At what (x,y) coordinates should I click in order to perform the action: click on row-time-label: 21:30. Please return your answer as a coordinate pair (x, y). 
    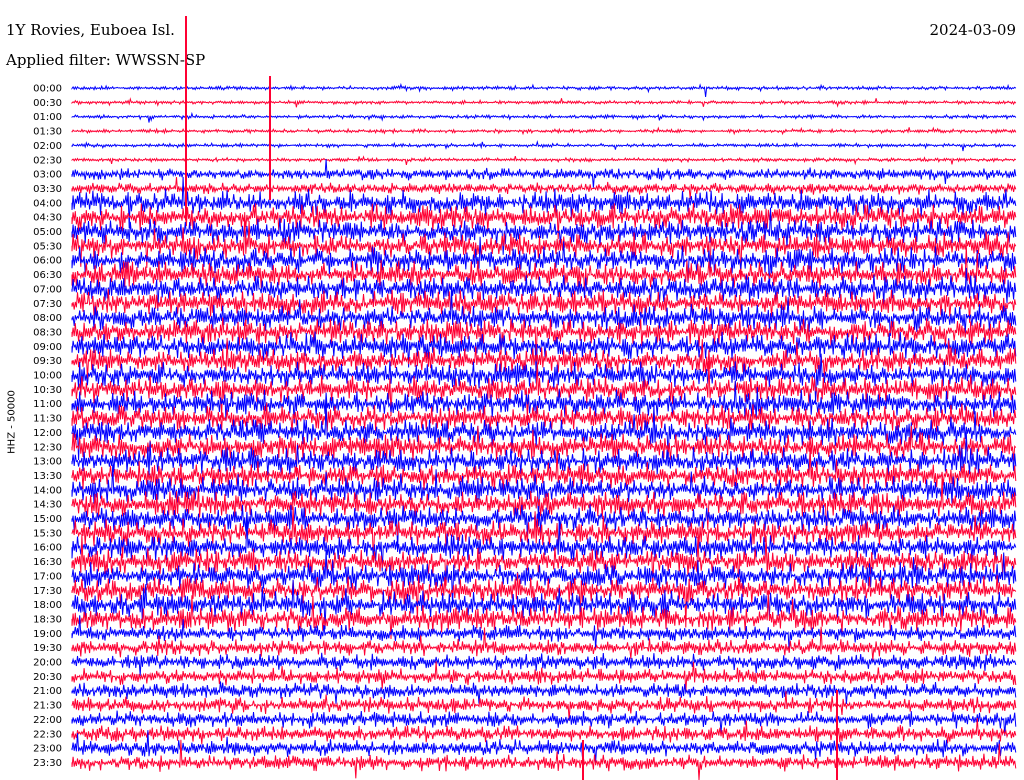
    Looking at the image, I should click on (47, 706).